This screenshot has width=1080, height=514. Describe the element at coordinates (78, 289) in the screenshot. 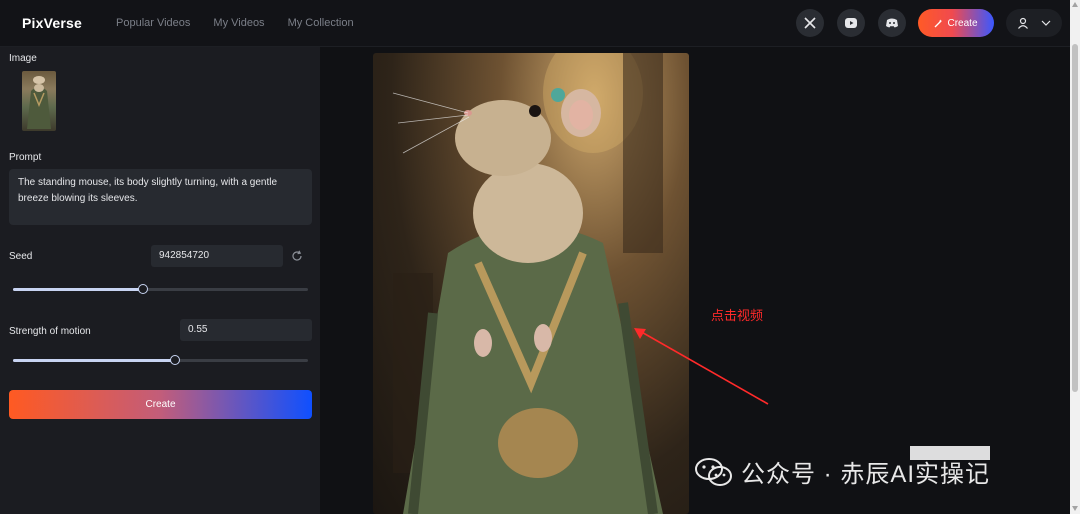

I see `seed-slider-fill` at that location.